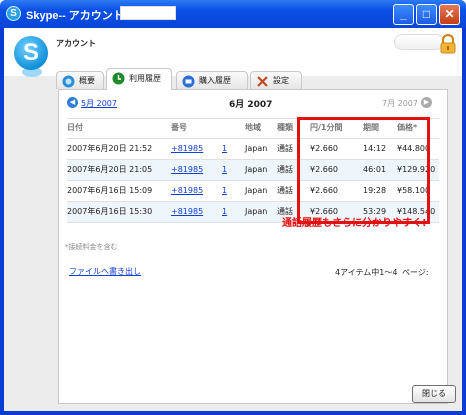  I want to click on col-date: 日付, so click(75, 127).